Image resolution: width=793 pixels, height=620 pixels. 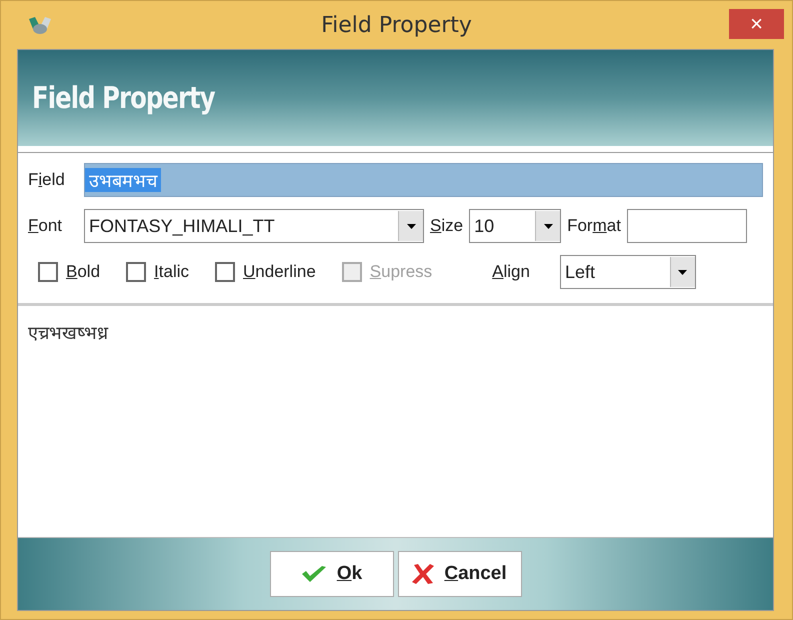 I want to click on align-dropdown: Left, so click(x=628, y=272).